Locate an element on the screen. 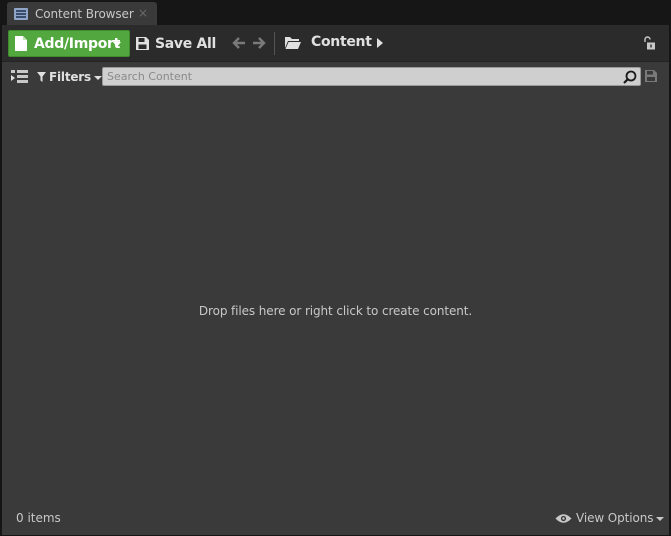  toolbar-divider is located at coordinates (274, 43).